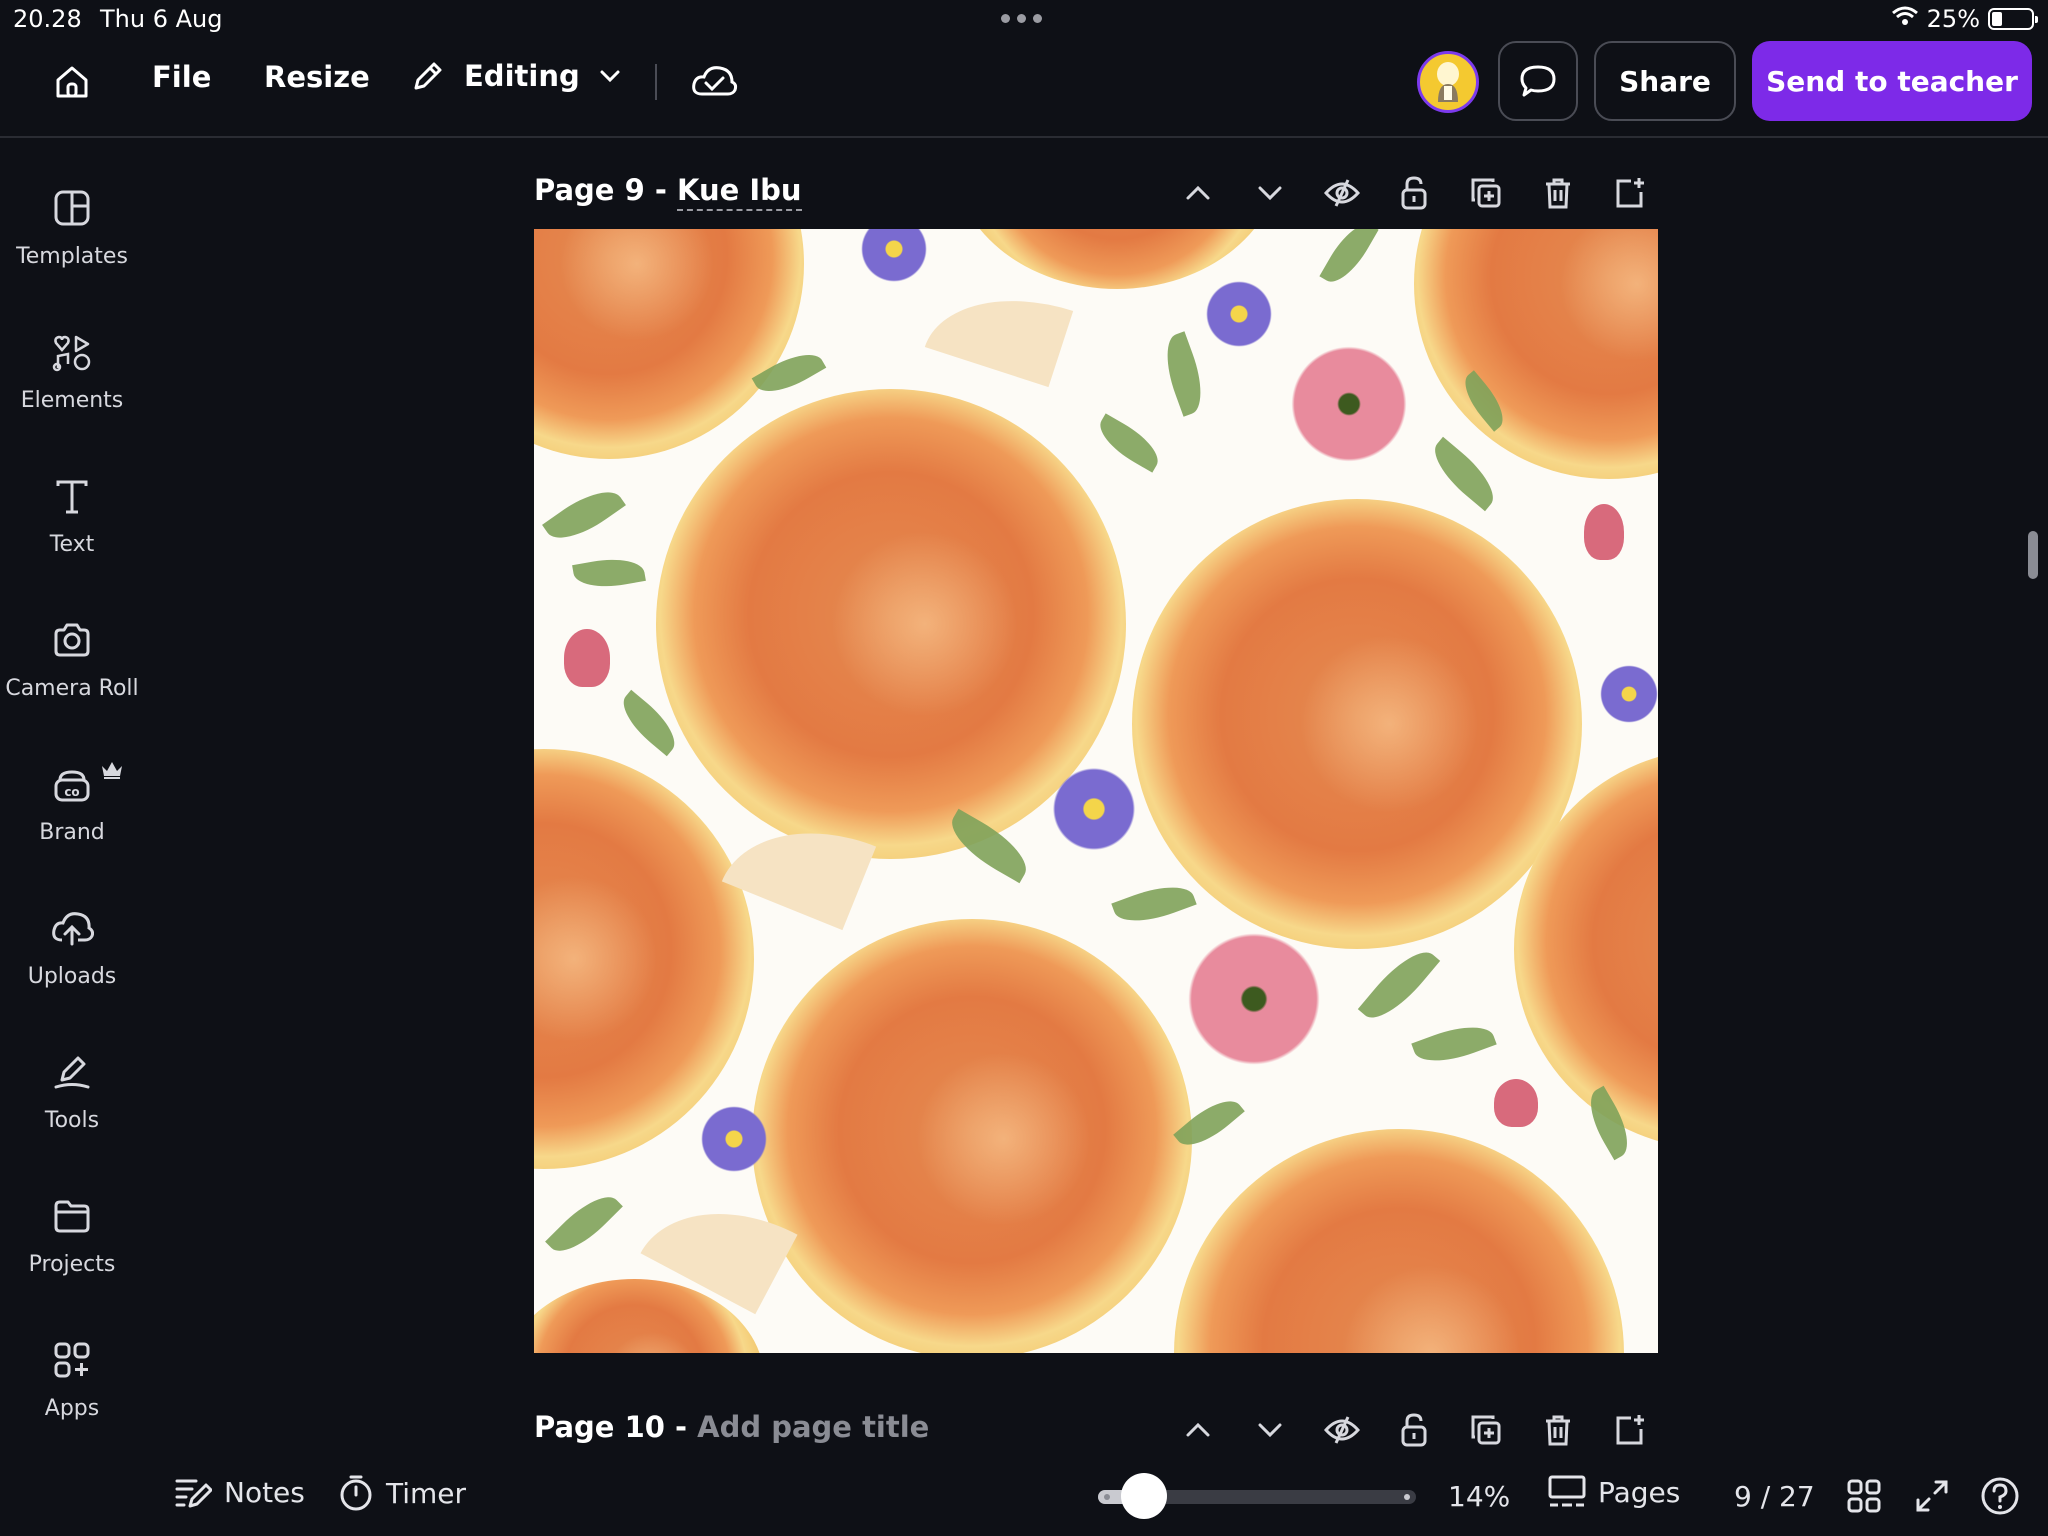 The height and width of the screenshot is (1536, 2048). I want to click on home-button, so click(72, 82).